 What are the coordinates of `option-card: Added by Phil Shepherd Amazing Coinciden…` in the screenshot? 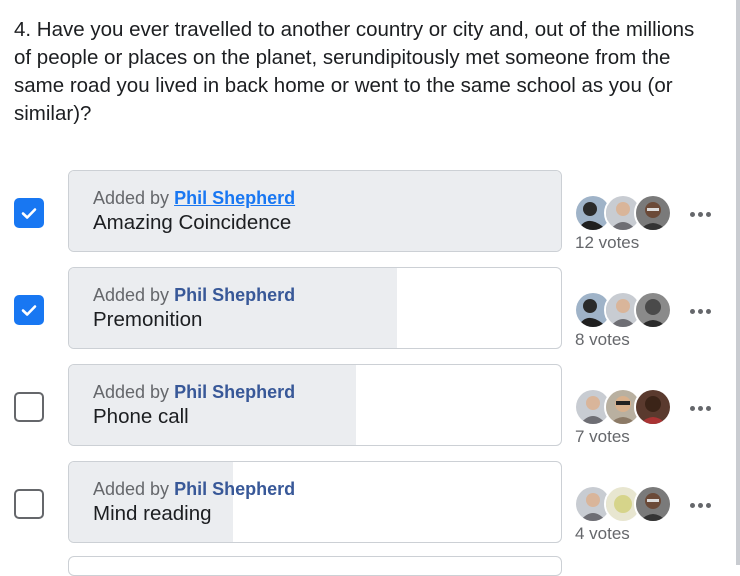 It's located at (315, 211).